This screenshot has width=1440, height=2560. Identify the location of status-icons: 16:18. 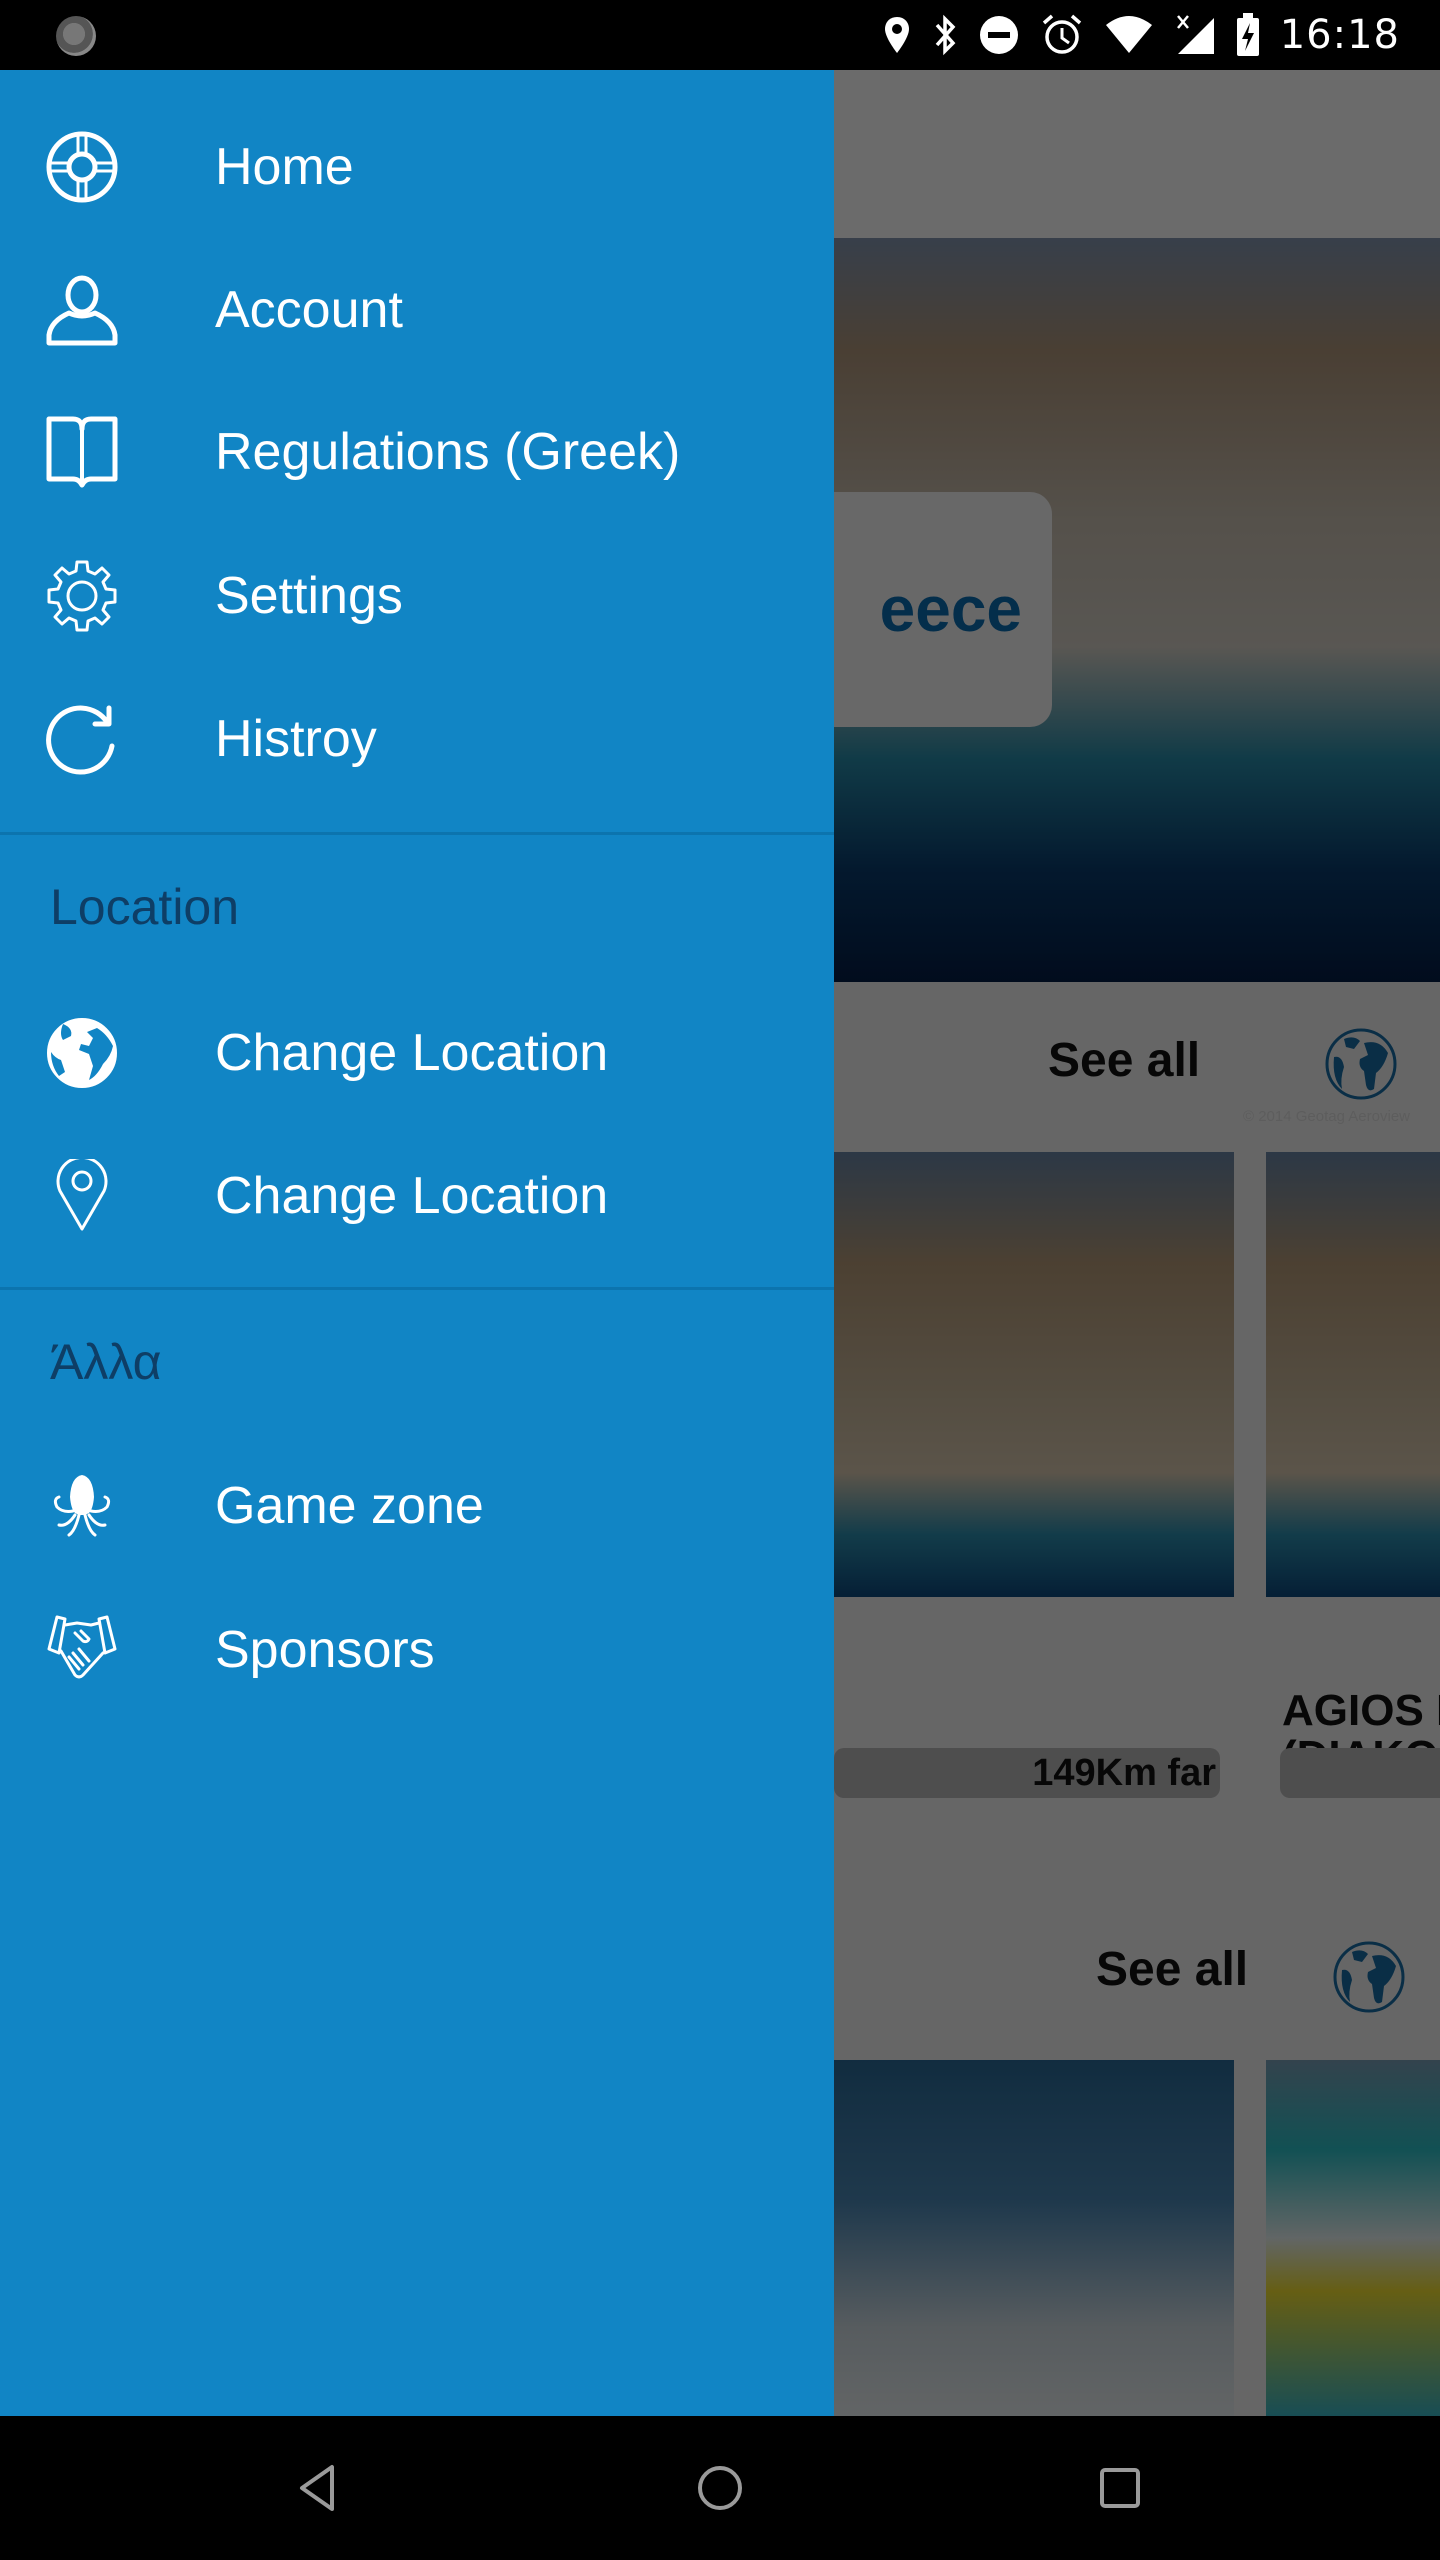
(1141, 35).